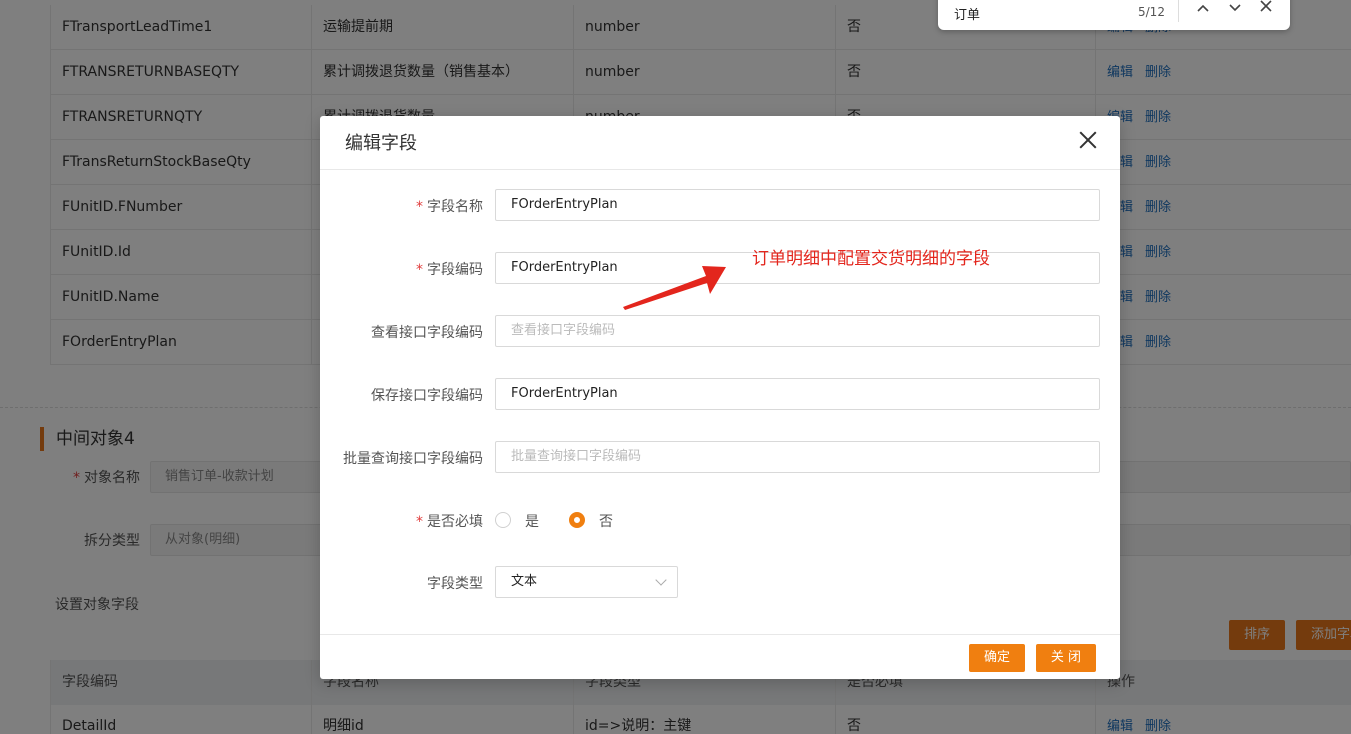 The image size is (1351, 734). What do you see at coordinates (674, 288) in the screenshot?
I see `annotation-arrow` at bounding box center [674, 288].